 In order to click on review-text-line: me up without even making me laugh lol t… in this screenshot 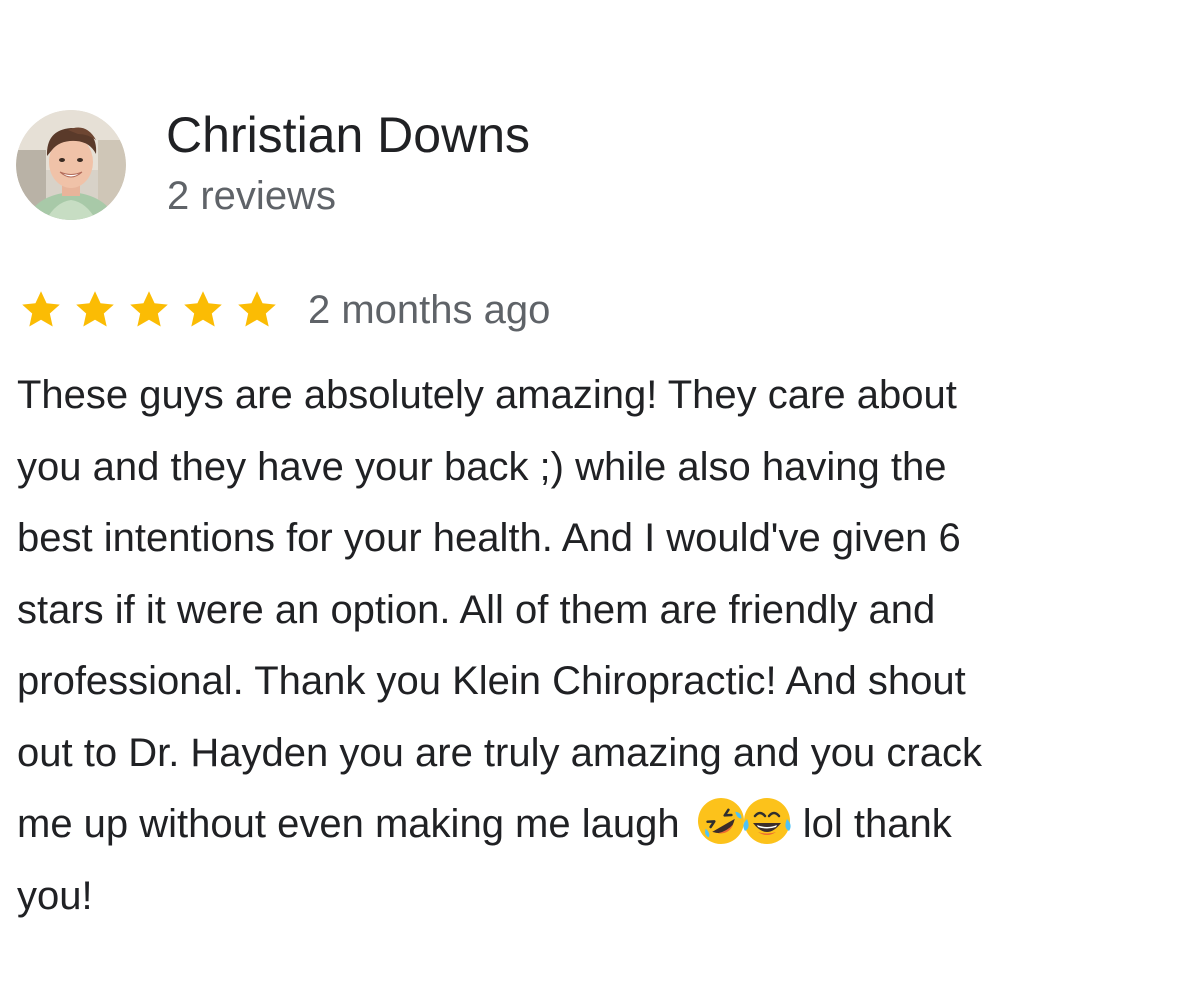, I will do `click(607, 825)`.